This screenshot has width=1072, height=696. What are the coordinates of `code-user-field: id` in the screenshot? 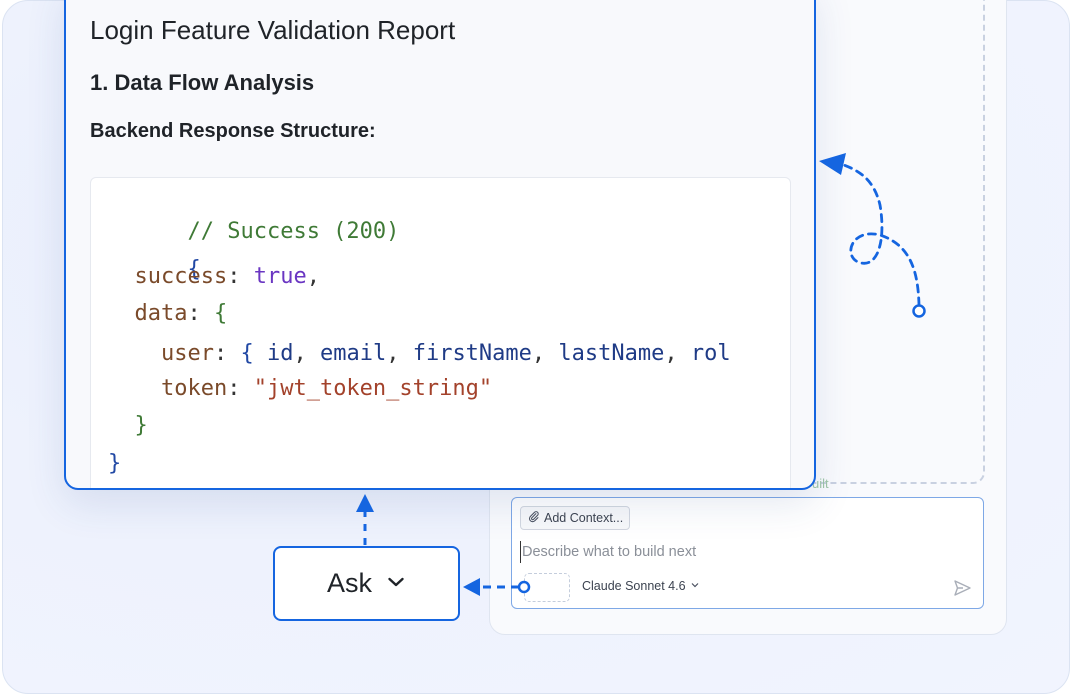 It's located at (280, 353).